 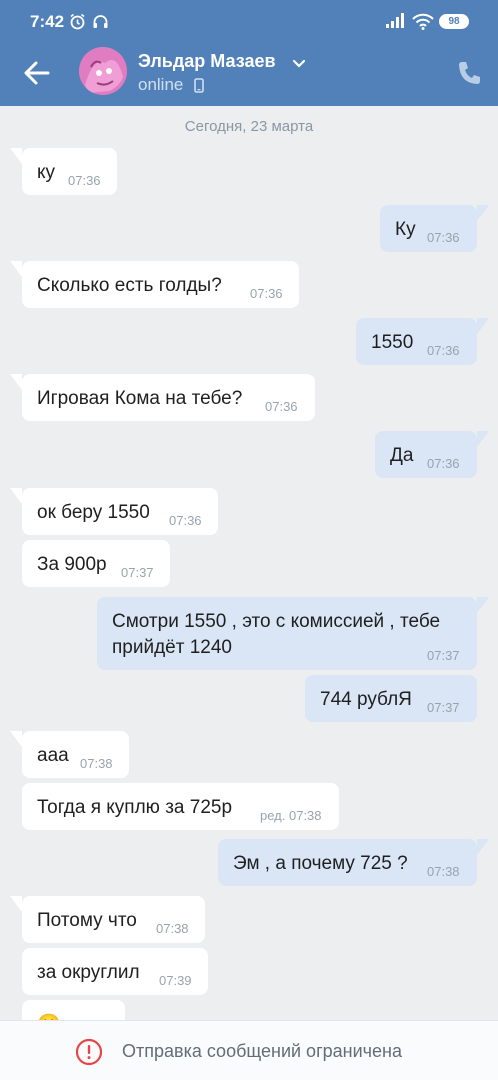 I want to click on message-incoming: За 900р 07:37, so click(x=96, y=563).